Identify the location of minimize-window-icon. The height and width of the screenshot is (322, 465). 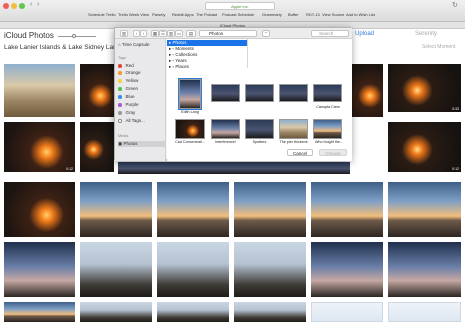
(14, 6).